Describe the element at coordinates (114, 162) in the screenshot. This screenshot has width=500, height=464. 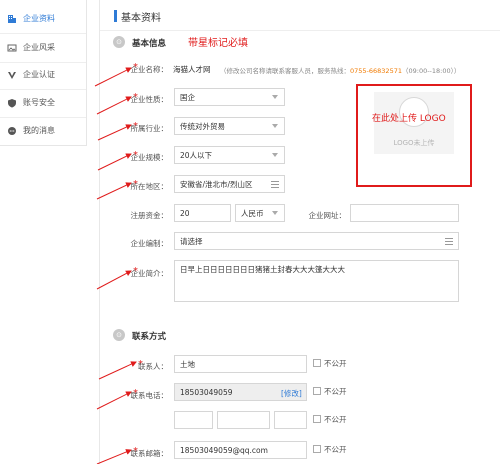
I see `arrow-scale` at that location.